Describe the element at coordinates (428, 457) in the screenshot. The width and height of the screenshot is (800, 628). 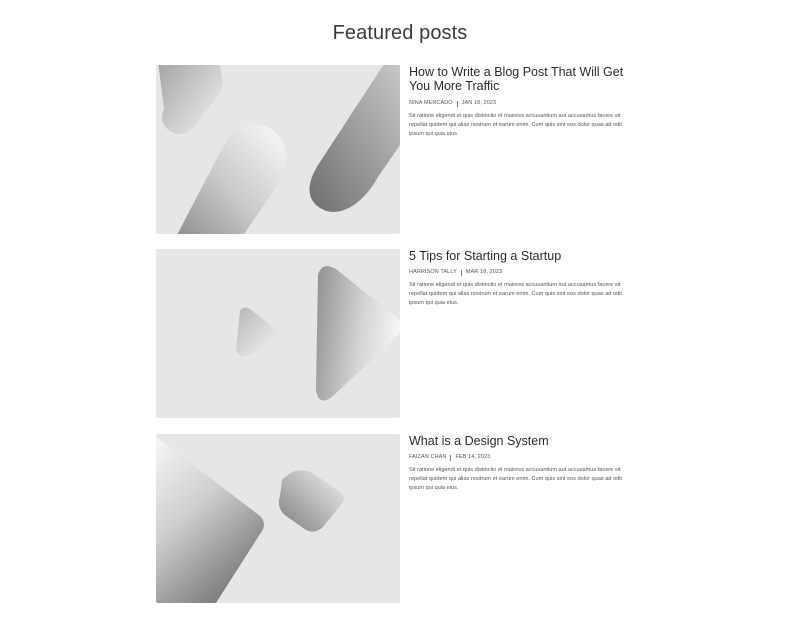
I see `post-author: FAIZAN CHAN` at that location.